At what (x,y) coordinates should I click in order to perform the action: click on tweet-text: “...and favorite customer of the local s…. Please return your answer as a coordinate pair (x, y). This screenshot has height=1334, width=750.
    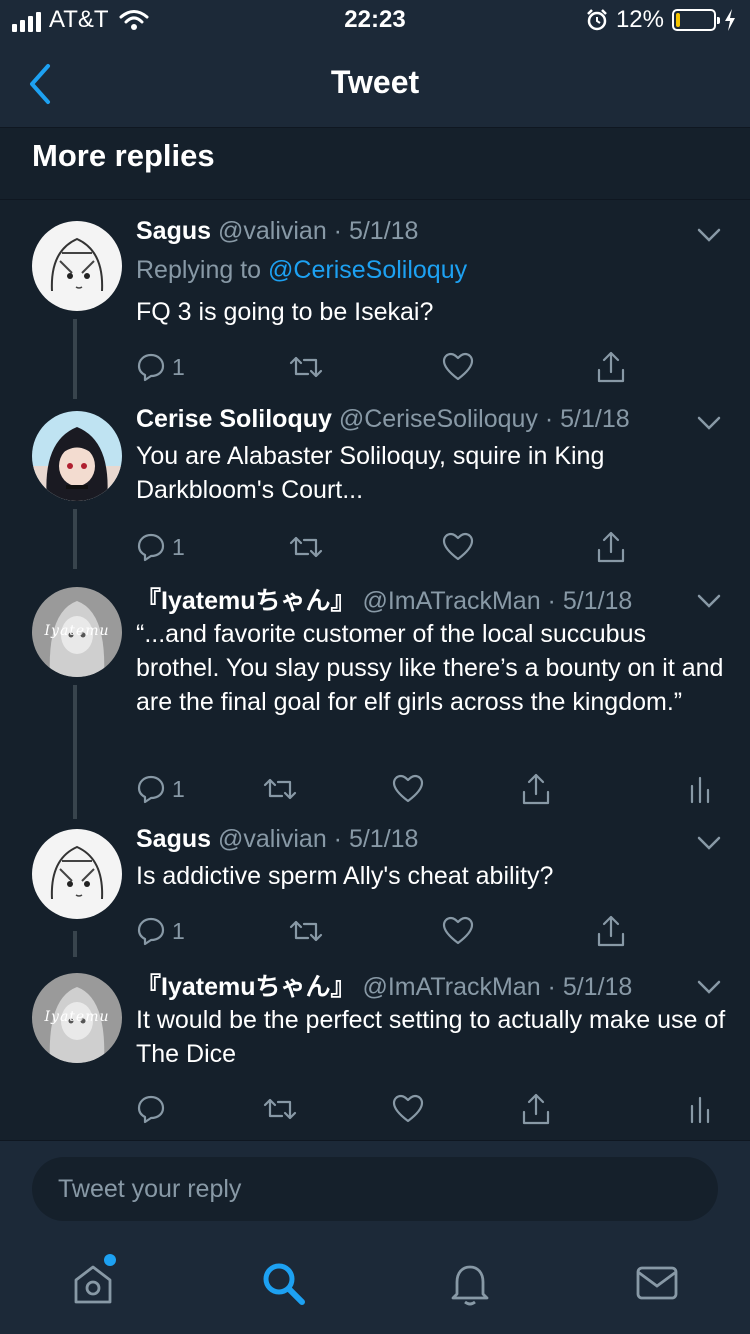
    Looking at the image, I should click on (430, 668).